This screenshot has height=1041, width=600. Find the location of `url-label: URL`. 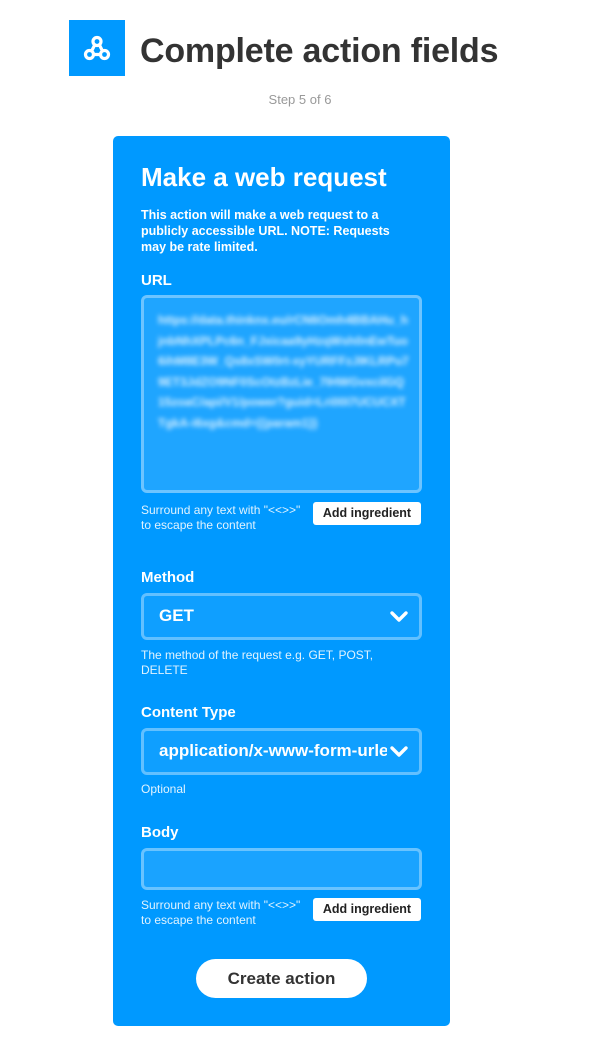

url-label: URL is located at coordinates (156, 280).